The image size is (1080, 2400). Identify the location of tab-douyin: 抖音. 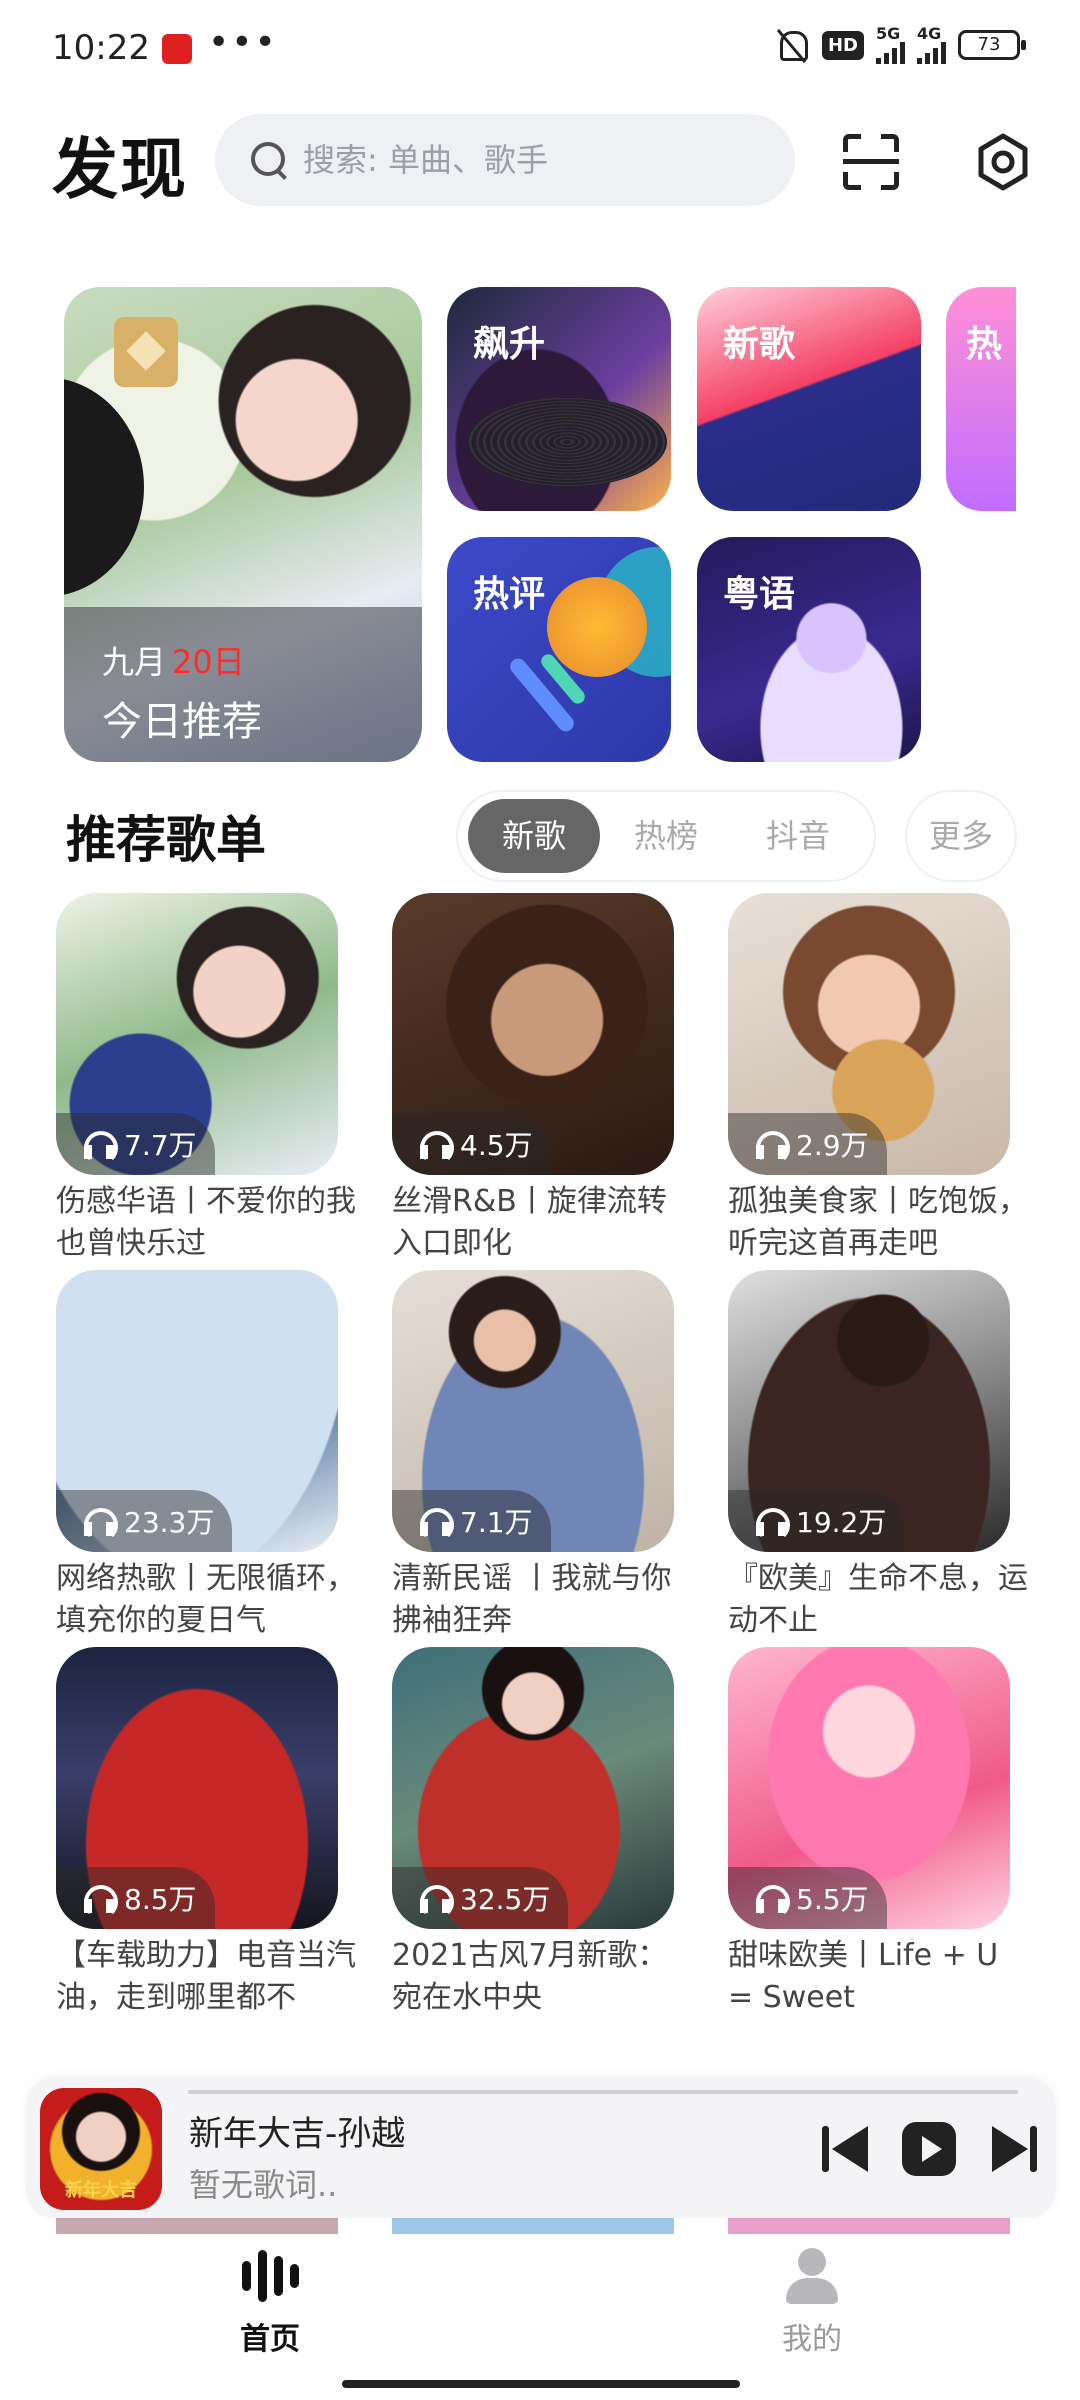
(798, 836).